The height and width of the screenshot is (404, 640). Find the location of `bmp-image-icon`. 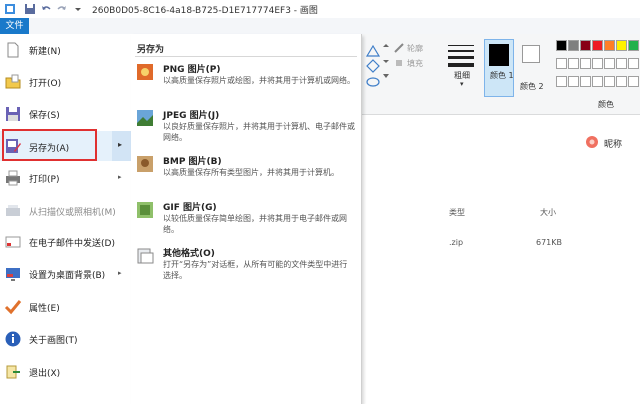

bmp-image-icon is located at coordinates (145, 164).